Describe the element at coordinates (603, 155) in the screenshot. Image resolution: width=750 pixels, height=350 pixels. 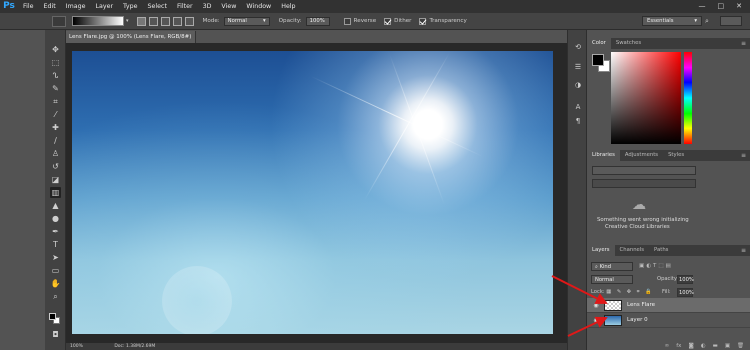
I see `tab-libraries: Libraries` at that location.